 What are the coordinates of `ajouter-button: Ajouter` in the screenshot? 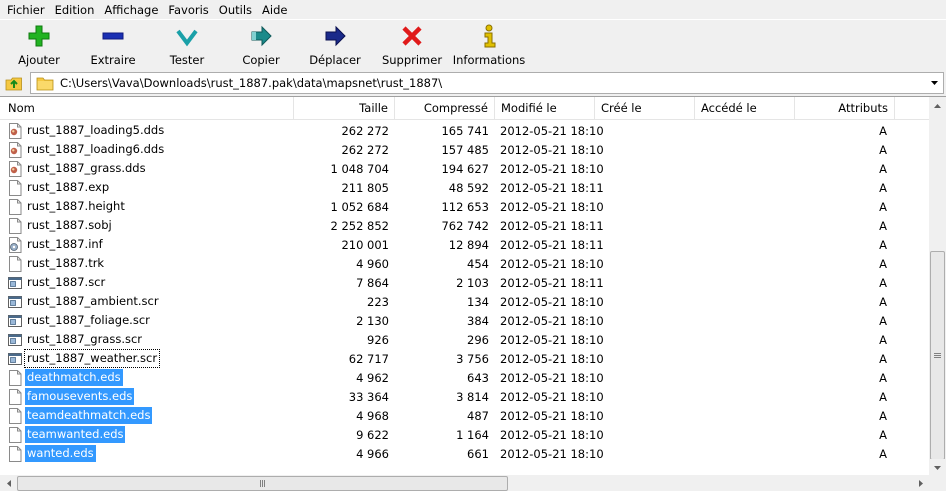 It's located at (39, 44).